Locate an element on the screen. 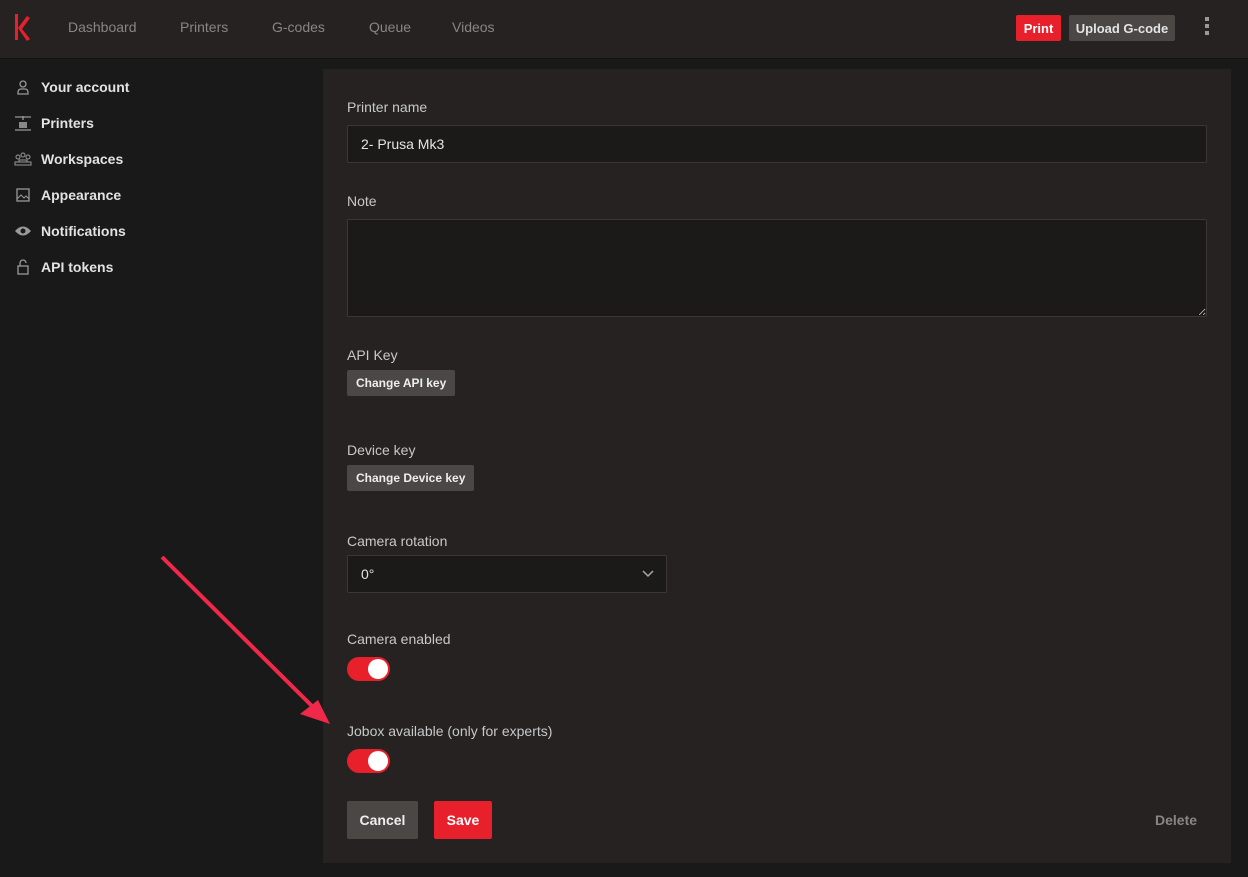 The image size is (1248, 877). annotation-arrow-icon is located at coordinates (245, 639).